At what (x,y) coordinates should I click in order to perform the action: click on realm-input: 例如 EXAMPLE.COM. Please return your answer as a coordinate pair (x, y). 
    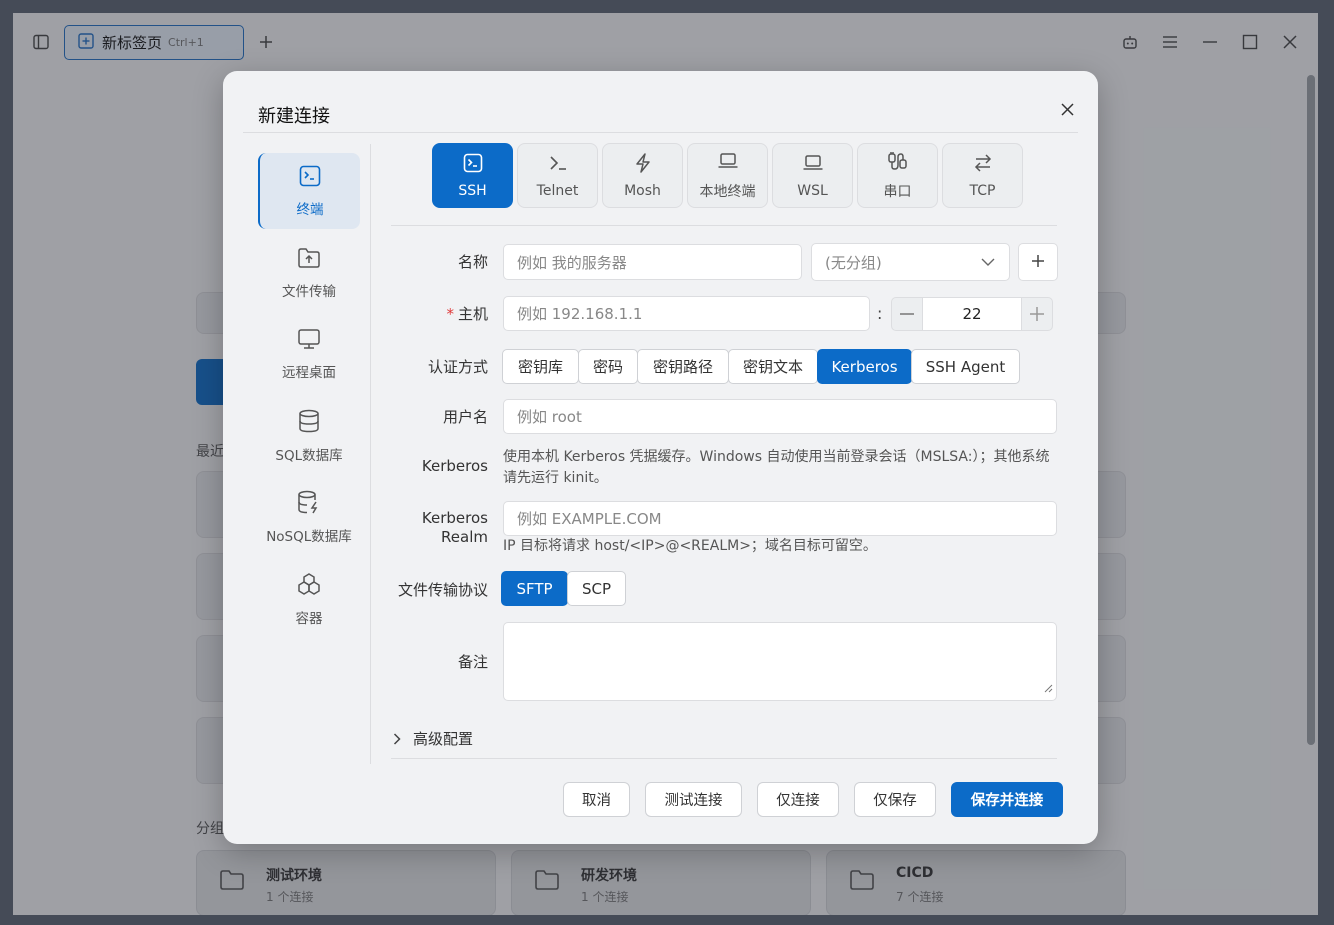
    Looking at the image, I should click on (780, 518).